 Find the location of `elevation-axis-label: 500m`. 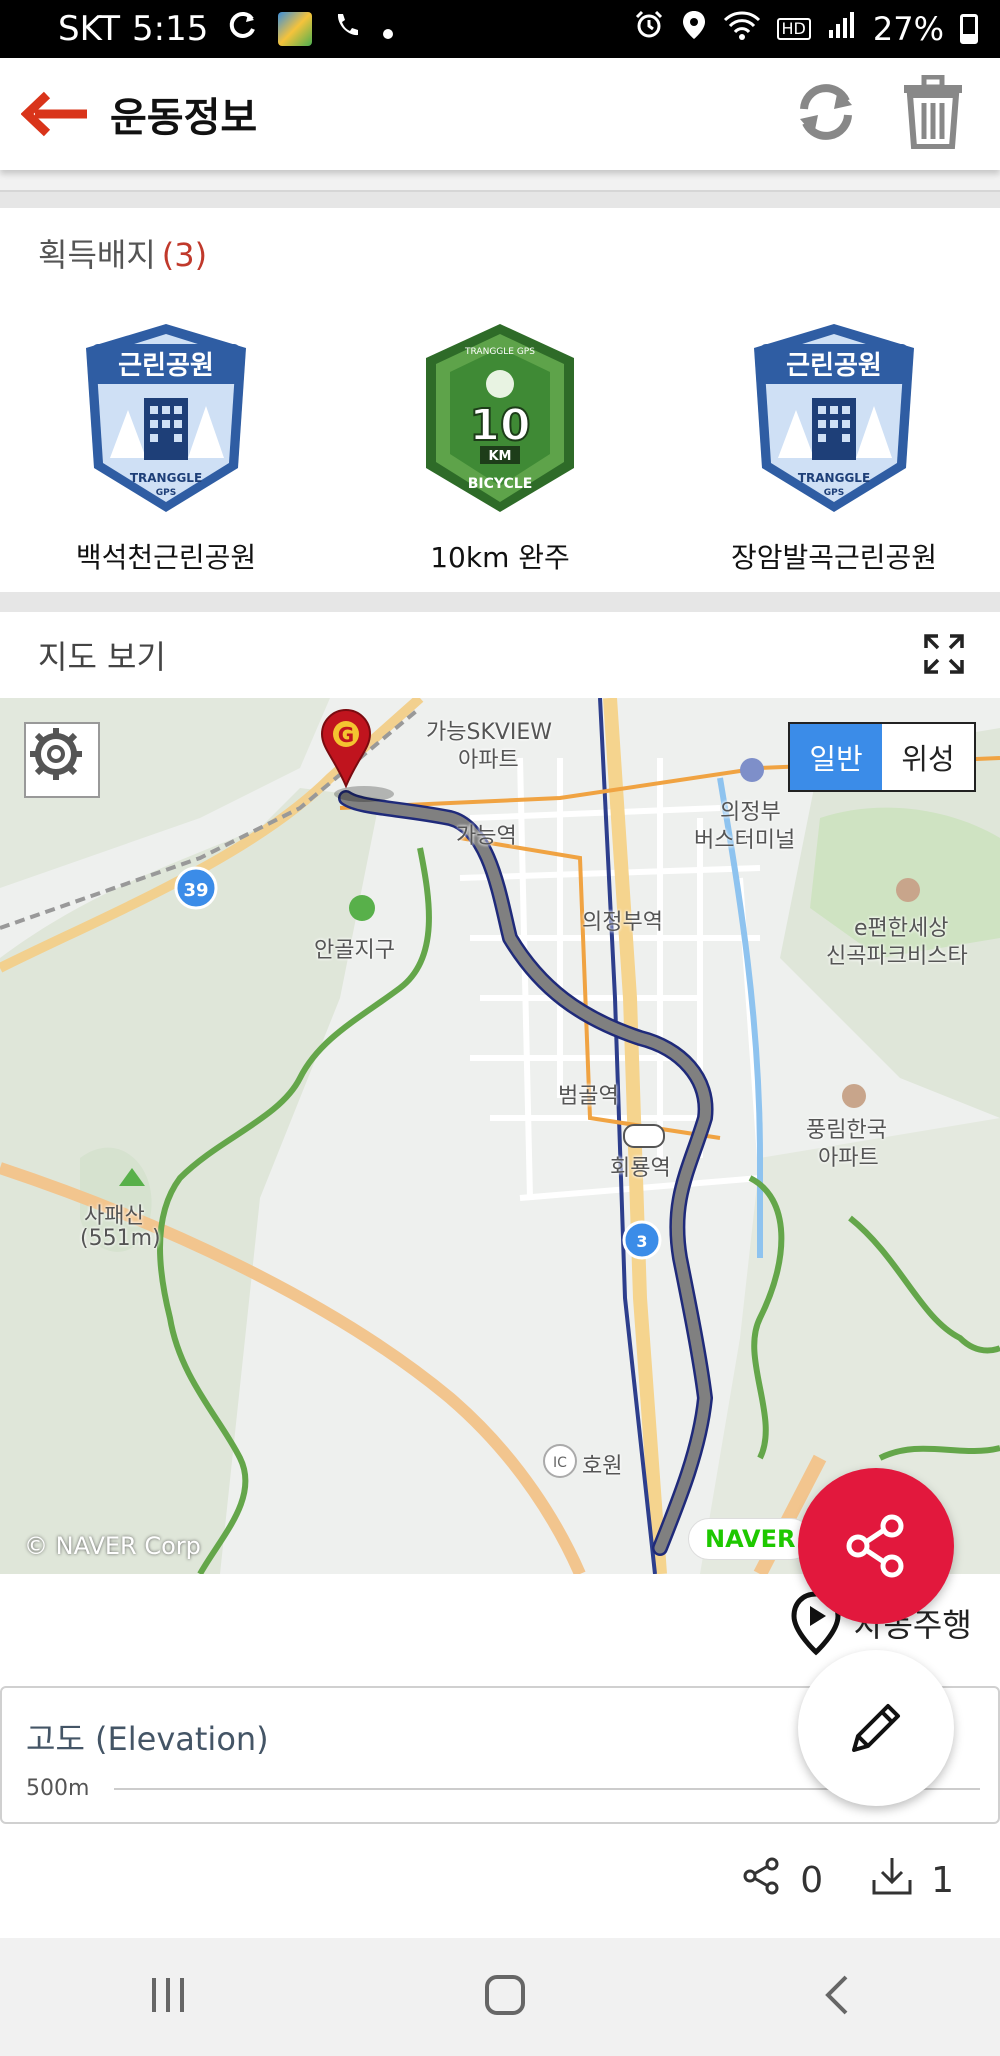

elevation-axis-label: 500m is located at coordinates (58, 1788).